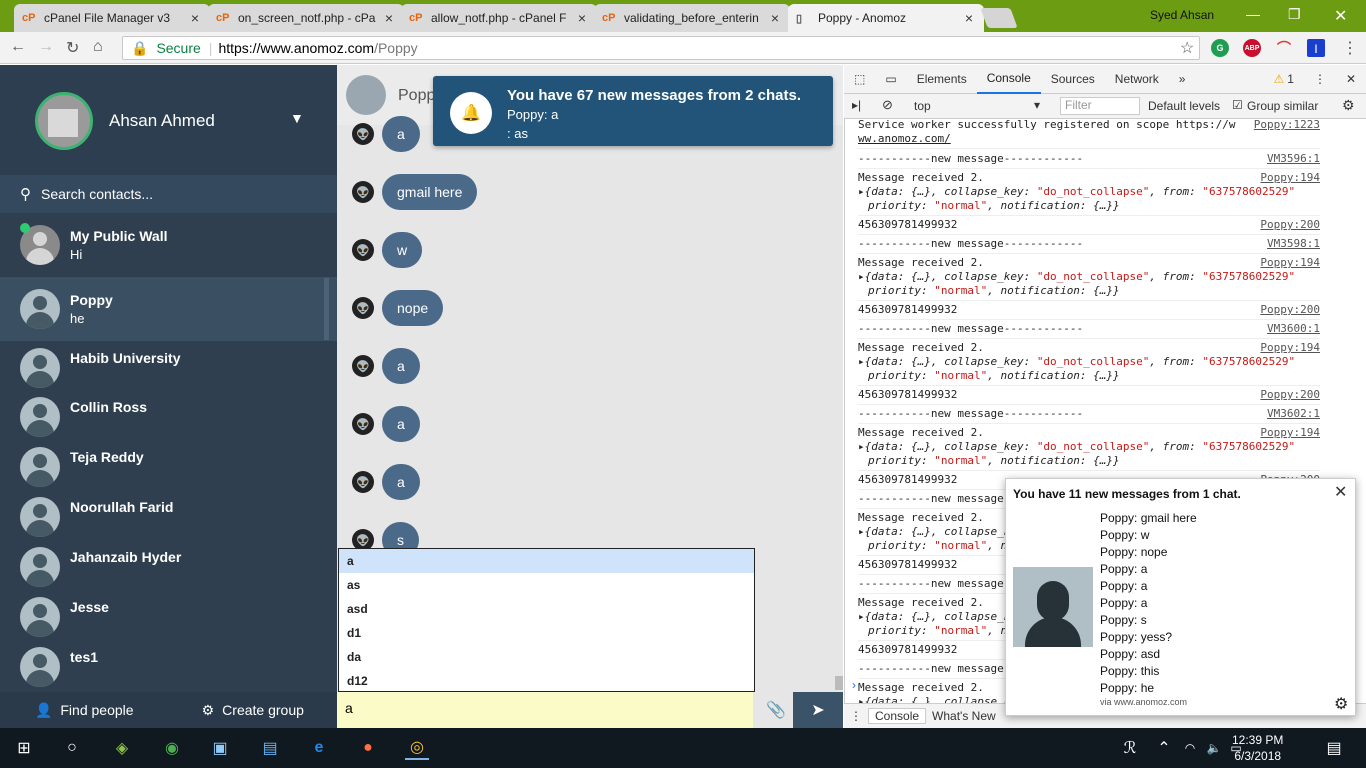 The height and width of the screenshot is (768, 1366). I want to click on console-prompt-icon: ›, so click(854, 685).